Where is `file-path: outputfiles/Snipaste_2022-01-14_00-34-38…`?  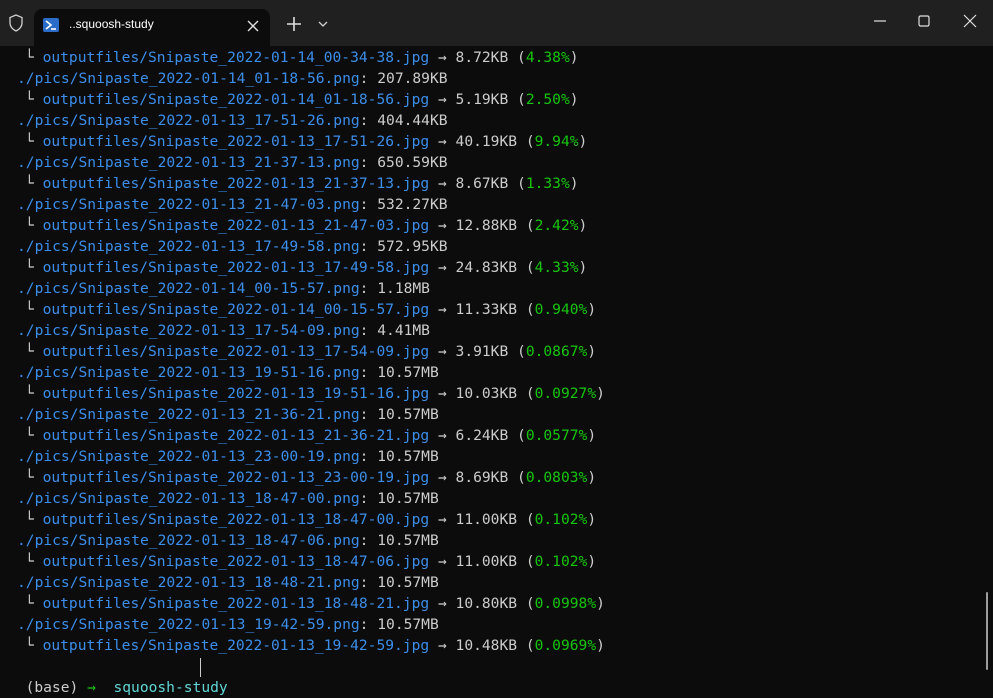 file-path: outputfiles/Snipaste_2022-01-14_00-34-38… is located at coordinates (236, 57).